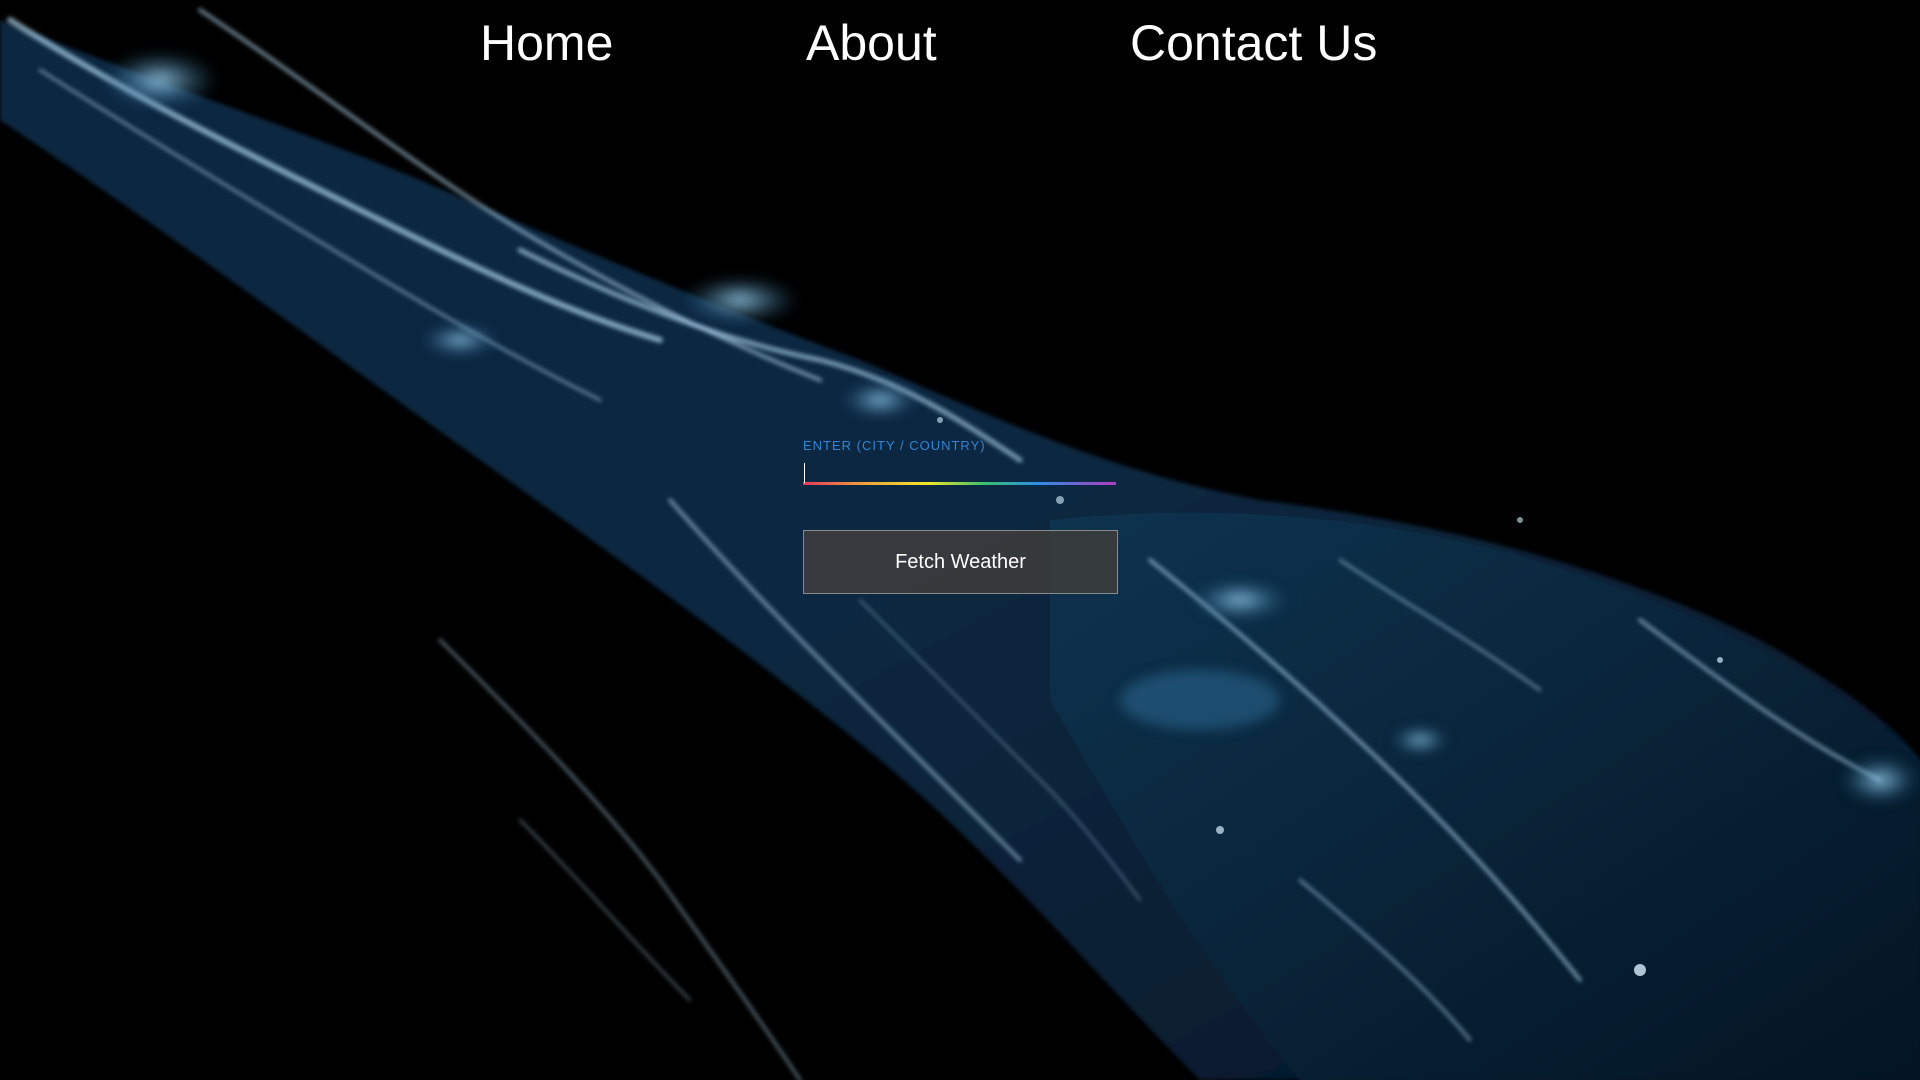  Describe the element at coordinates (959, 470) in the screenshot. I see `location-input` at that location.